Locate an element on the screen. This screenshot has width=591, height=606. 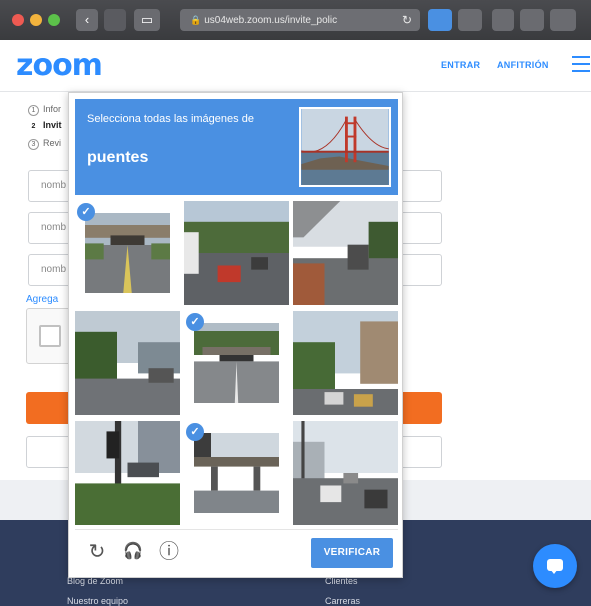
privacy-button is located at coordinates (503, 20).